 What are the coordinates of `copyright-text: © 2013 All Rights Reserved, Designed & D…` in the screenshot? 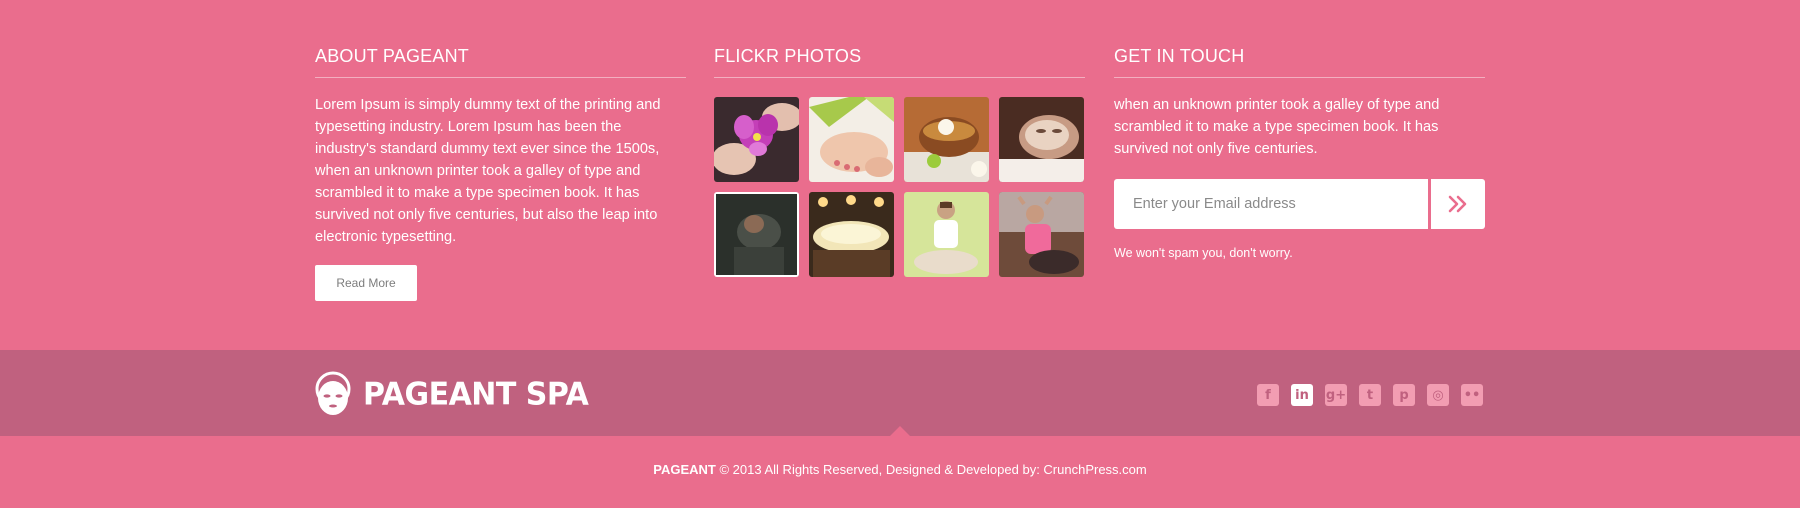 It's located at (931, 469).